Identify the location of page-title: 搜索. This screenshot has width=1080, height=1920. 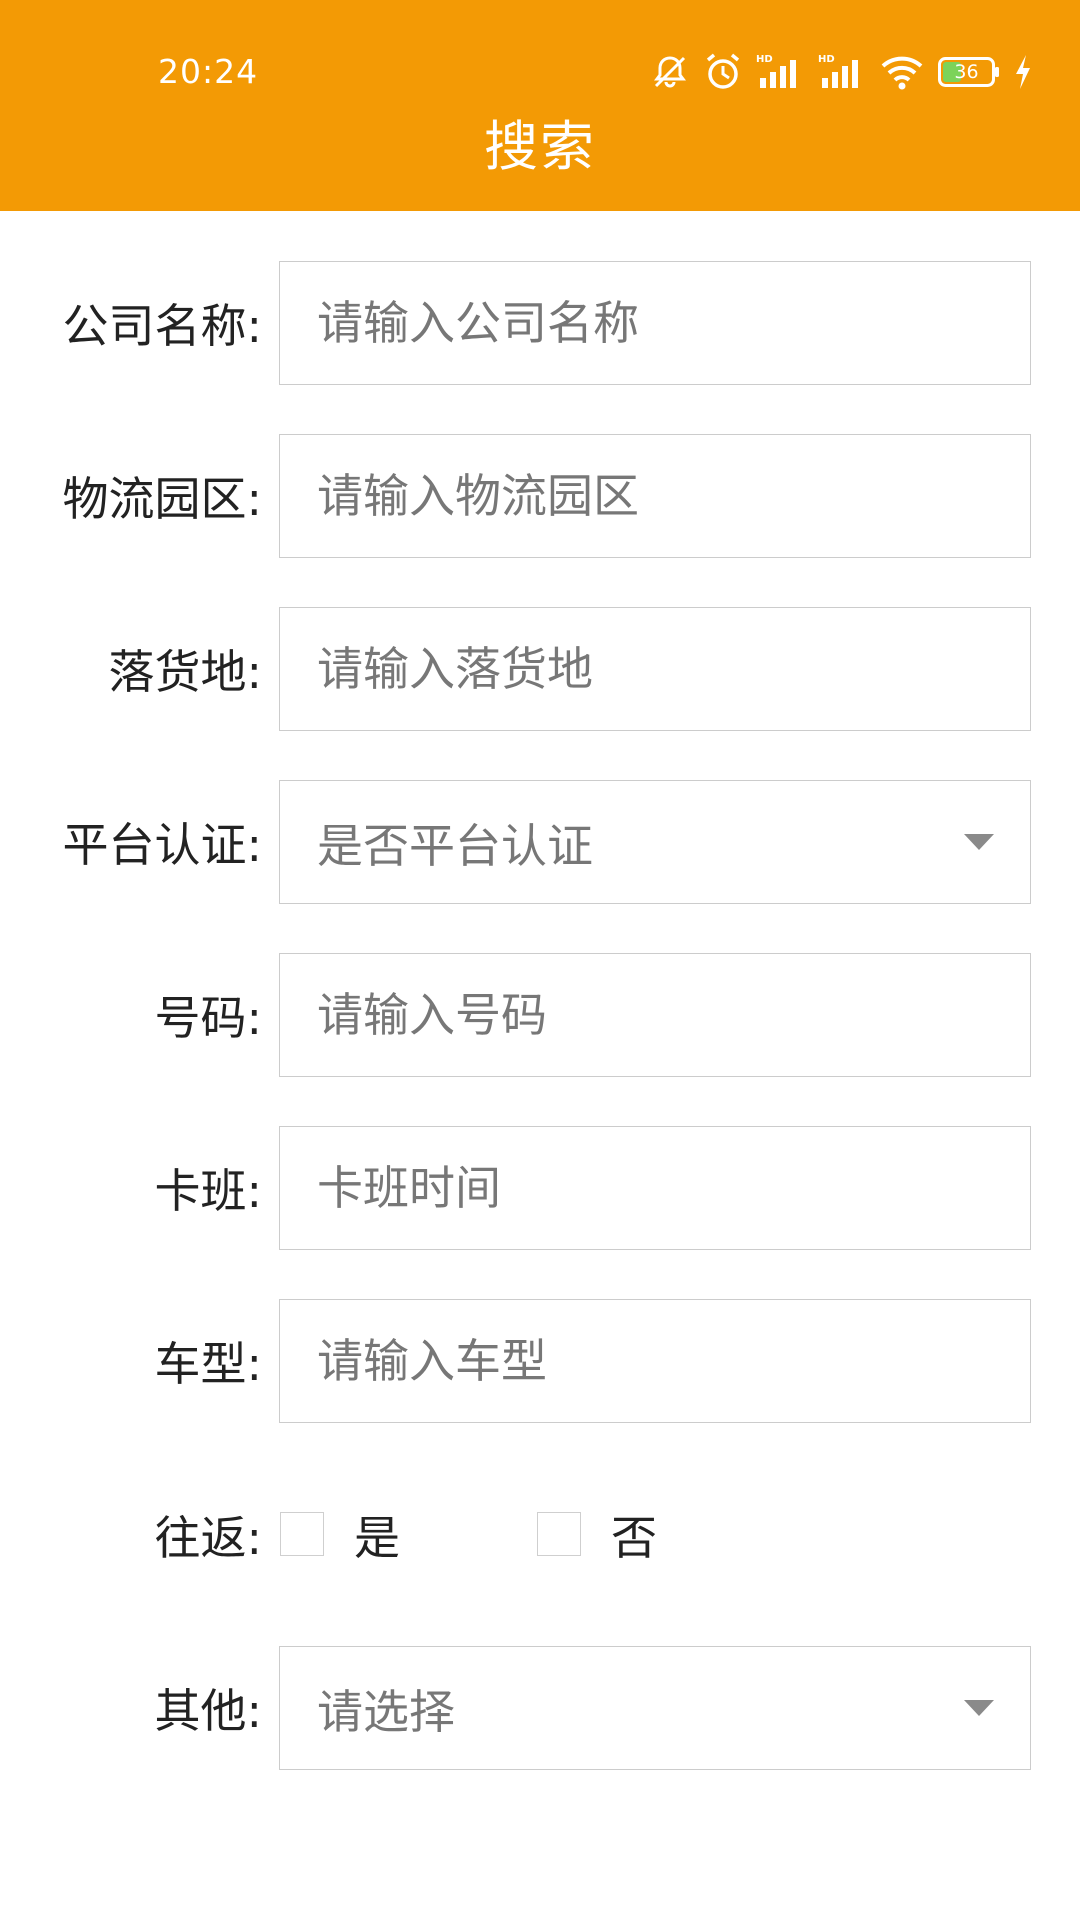
(540, 146).